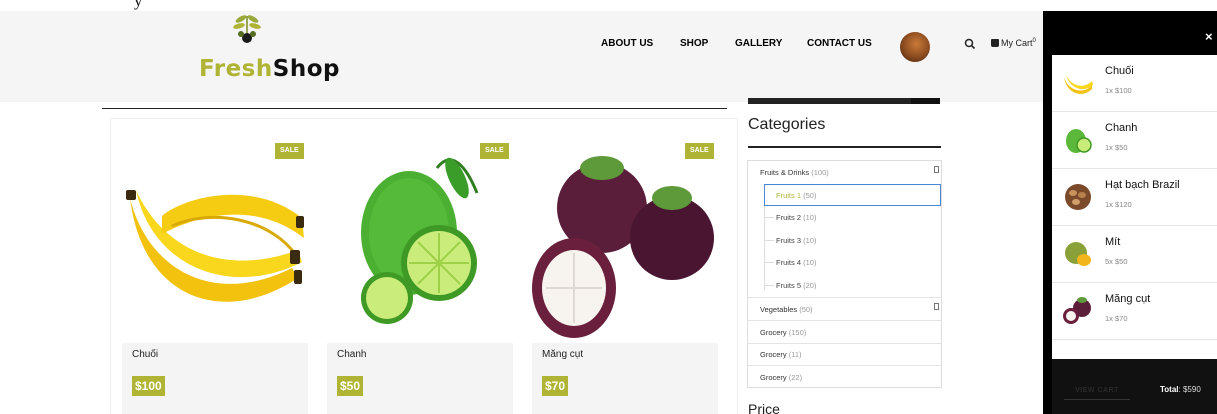  I want to click on product-card-chanh, so click(420, 276).